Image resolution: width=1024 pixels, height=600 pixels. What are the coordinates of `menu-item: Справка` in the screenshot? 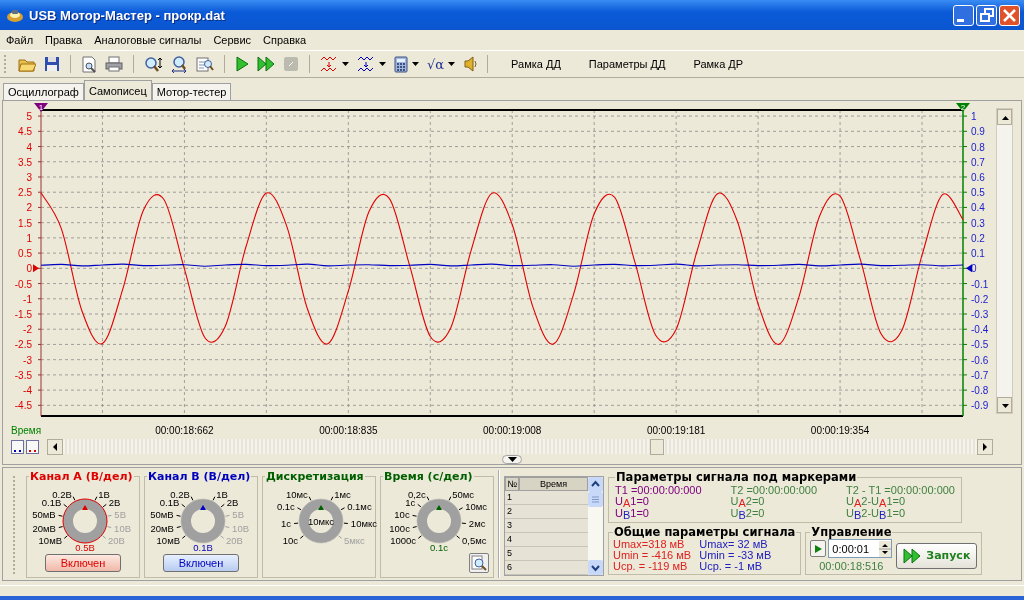 It's located at (287, 40).